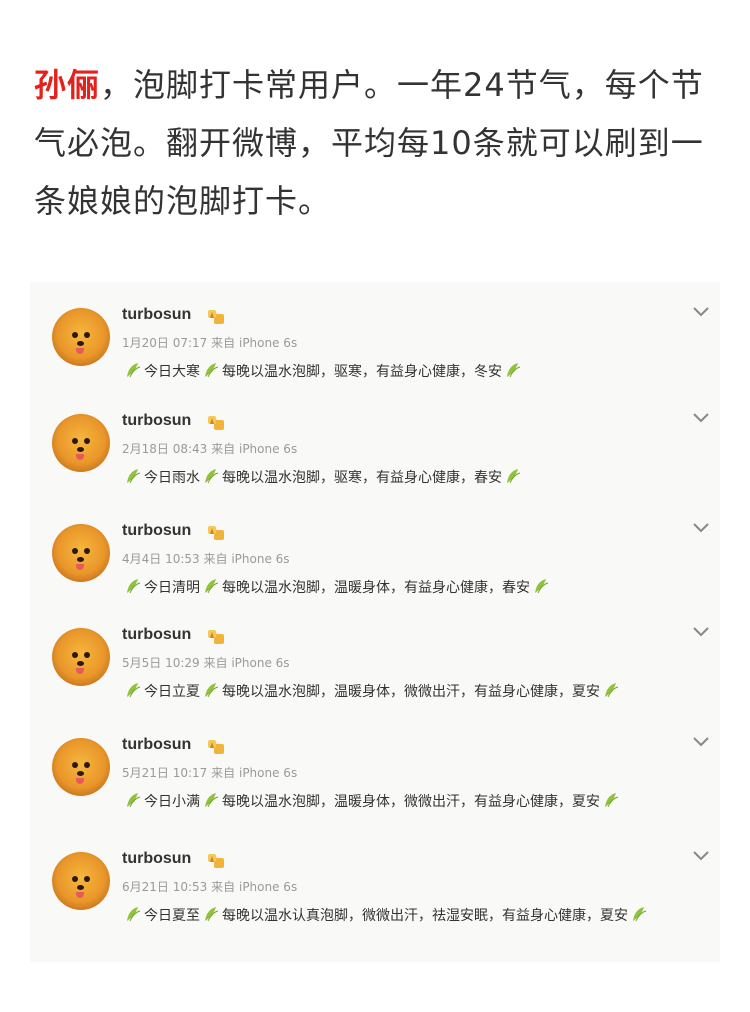 The image size is (750, 1012). What do you see at coordinates (172, 372) in the screenshot?
I see `solar-term: 今日大寒` at bounding box center [172, 372].